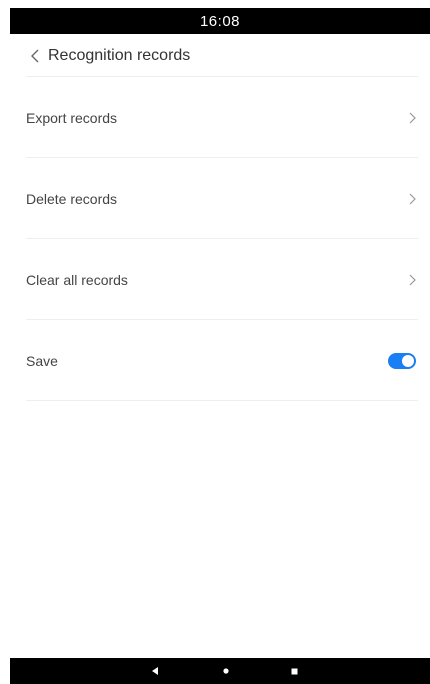 The height and width of the screenshot is (684, 430). I want to click on status-bar: 16:08, so click(220, 21).